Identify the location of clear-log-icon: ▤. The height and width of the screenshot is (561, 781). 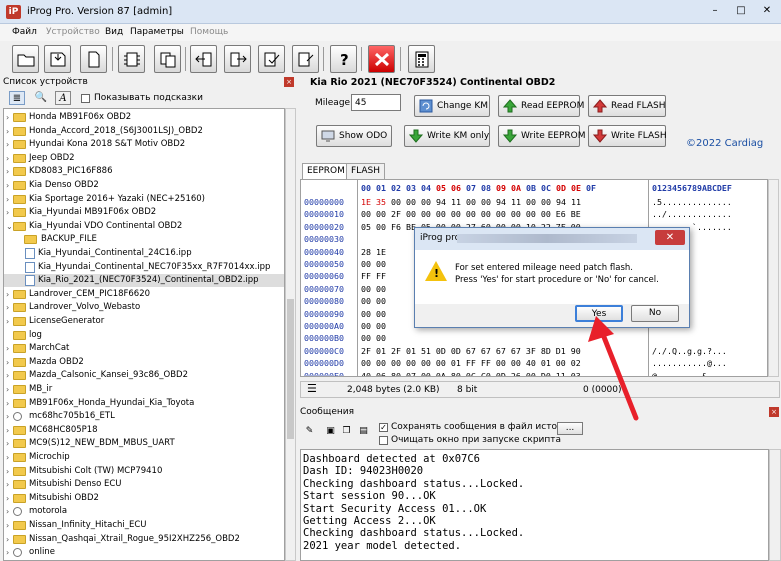
(363, 432).